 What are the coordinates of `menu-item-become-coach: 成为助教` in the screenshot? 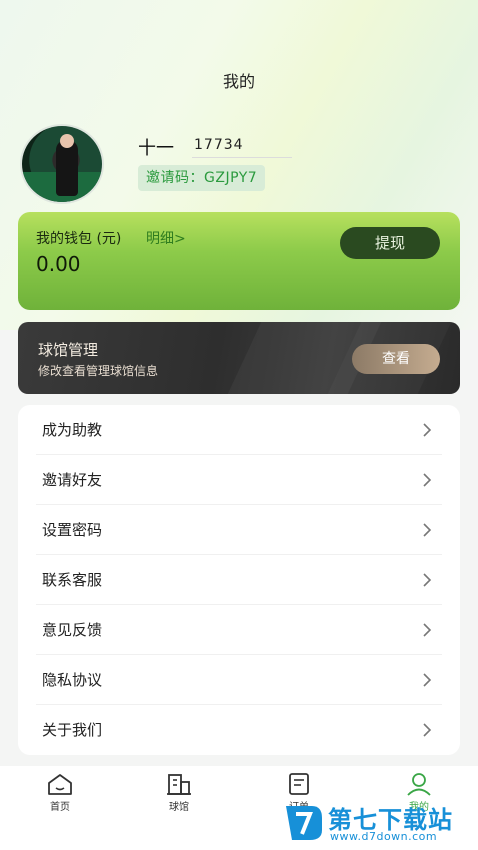 It's located at (239, 430).